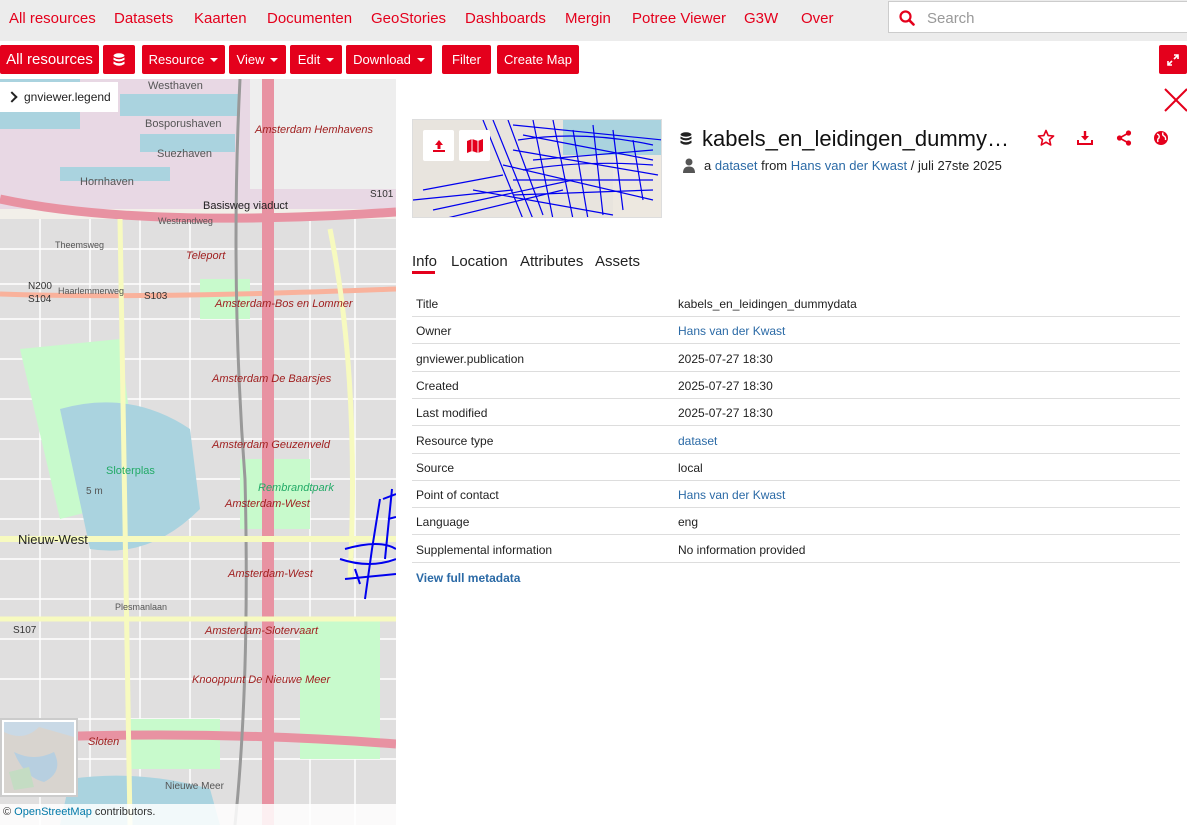 Image resolution: width=1187 pixels, height=825 pixels. Describe the element at coordinates (309, 18) in the screenshot. I see `nav-documenten: Documenten` at that location.